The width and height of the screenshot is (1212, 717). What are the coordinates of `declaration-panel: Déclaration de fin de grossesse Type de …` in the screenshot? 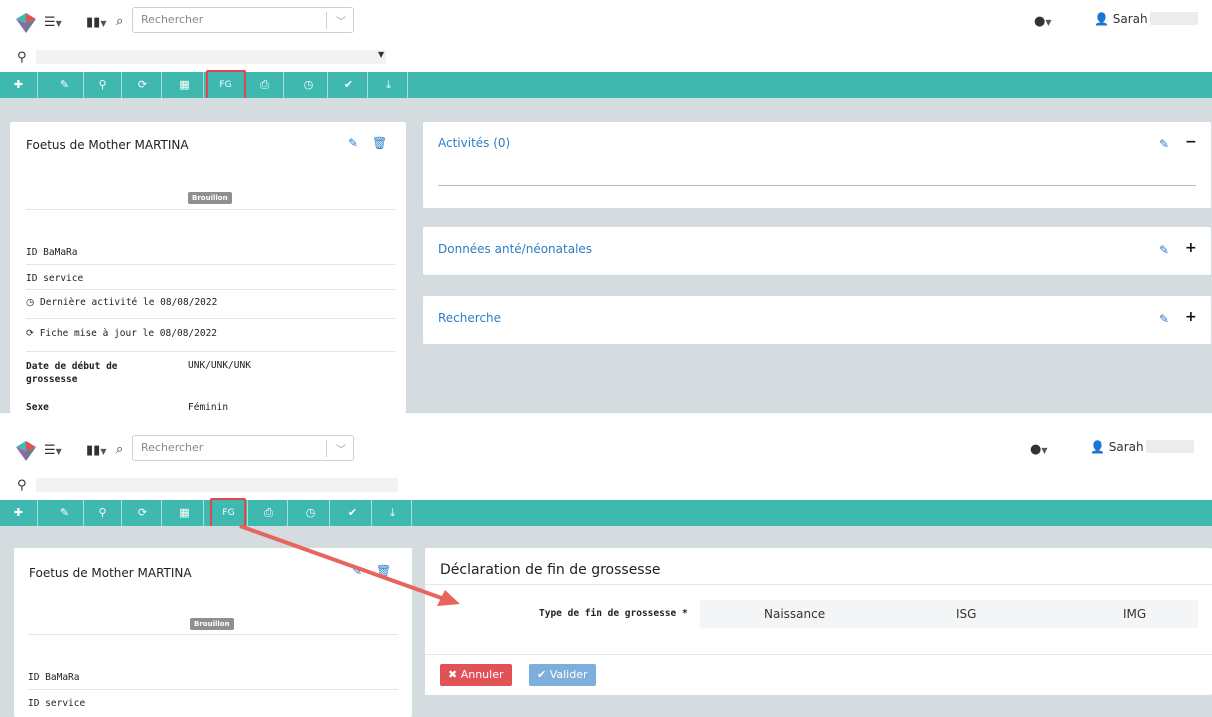 It's located at (818, 621).